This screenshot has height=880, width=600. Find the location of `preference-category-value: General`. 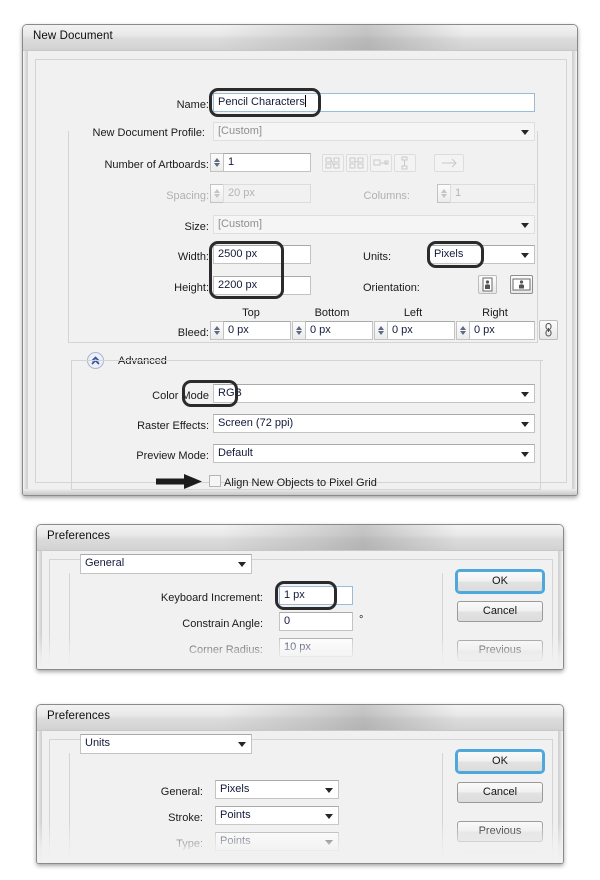

preference-category-value: General is located at coordinates (105, 563).